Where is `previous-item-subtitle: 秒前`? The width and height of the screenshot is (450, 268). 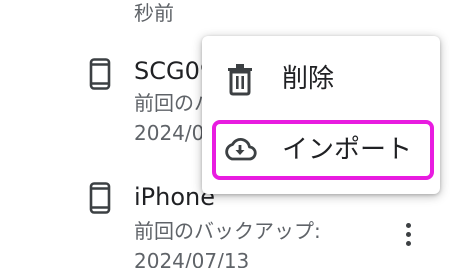 previous-item-subtitle: 秒前 is located at coordinates (154, 13).